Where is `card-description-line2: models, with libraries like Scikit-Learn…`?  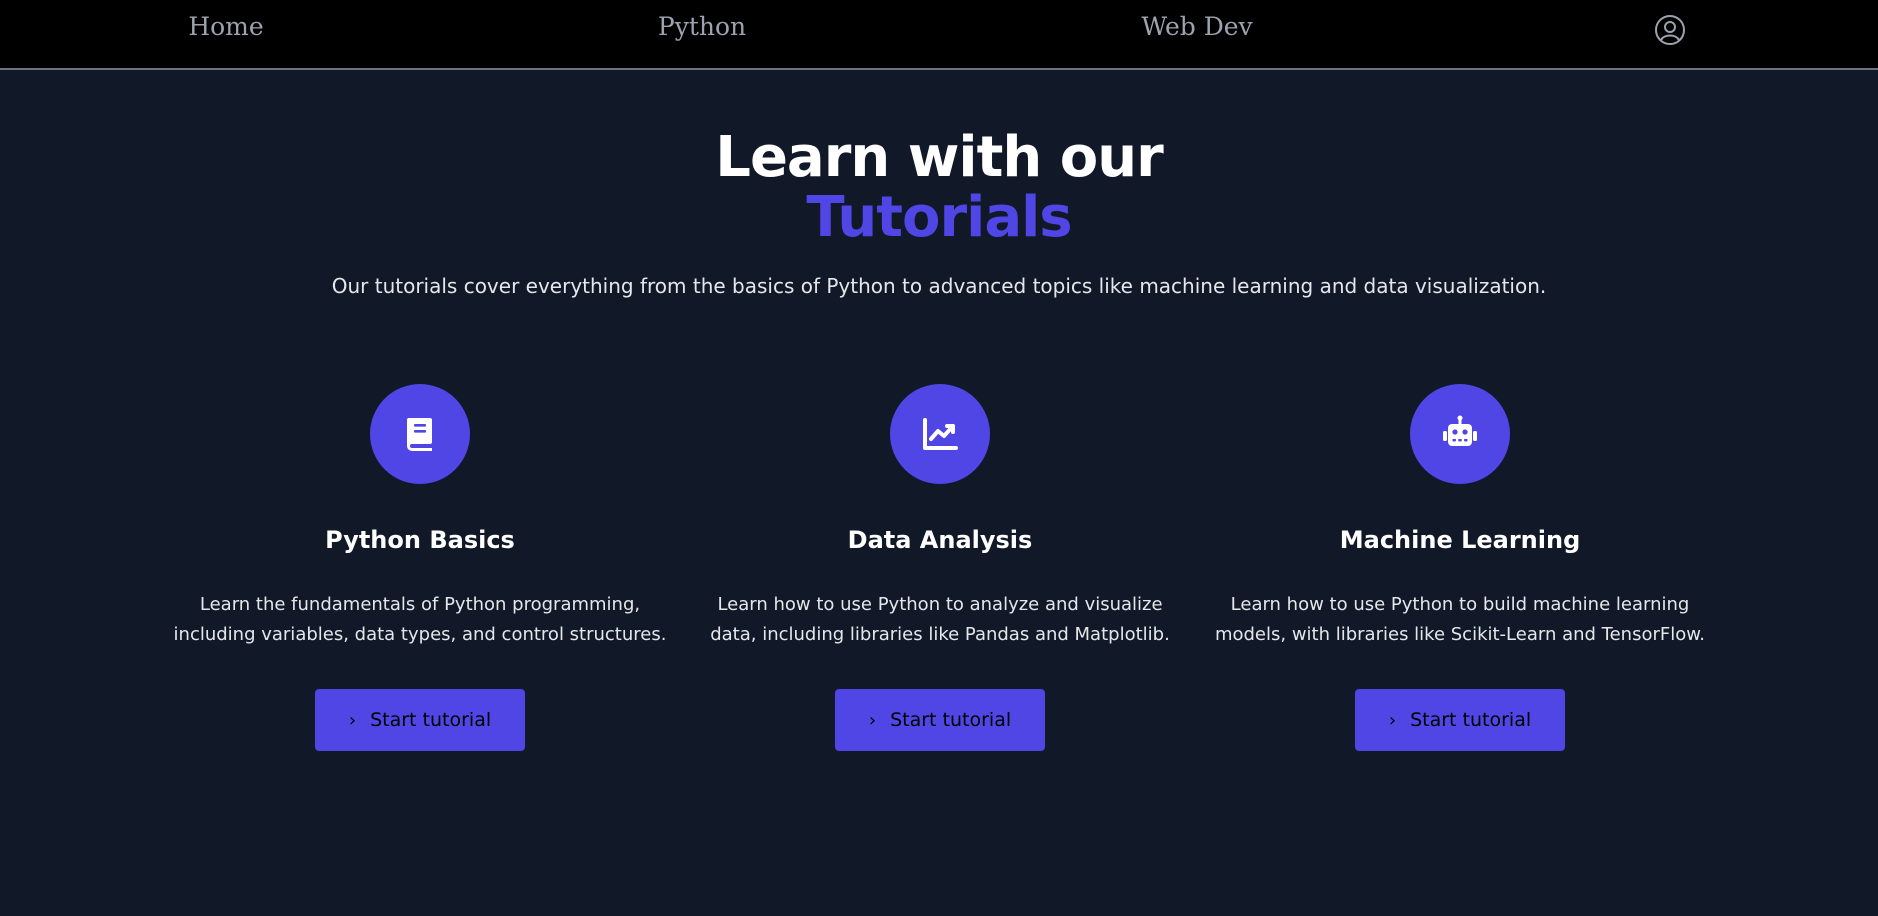 card-description-line2: models, with libraries like Scikit-Learn… is located at coordinates (1460, 634).